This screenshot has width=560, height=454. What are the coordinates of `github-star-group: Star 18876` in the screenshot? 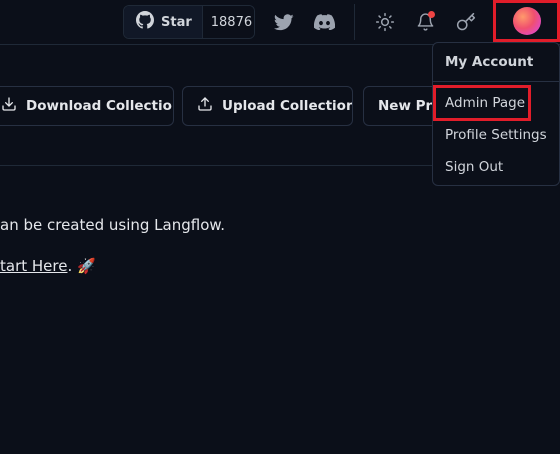 It's located at (189, 22).